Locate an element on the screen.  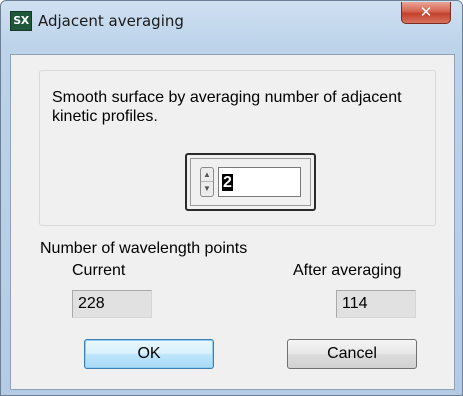
spin-up-icon: ▲ is located at coordinates (207, 175).